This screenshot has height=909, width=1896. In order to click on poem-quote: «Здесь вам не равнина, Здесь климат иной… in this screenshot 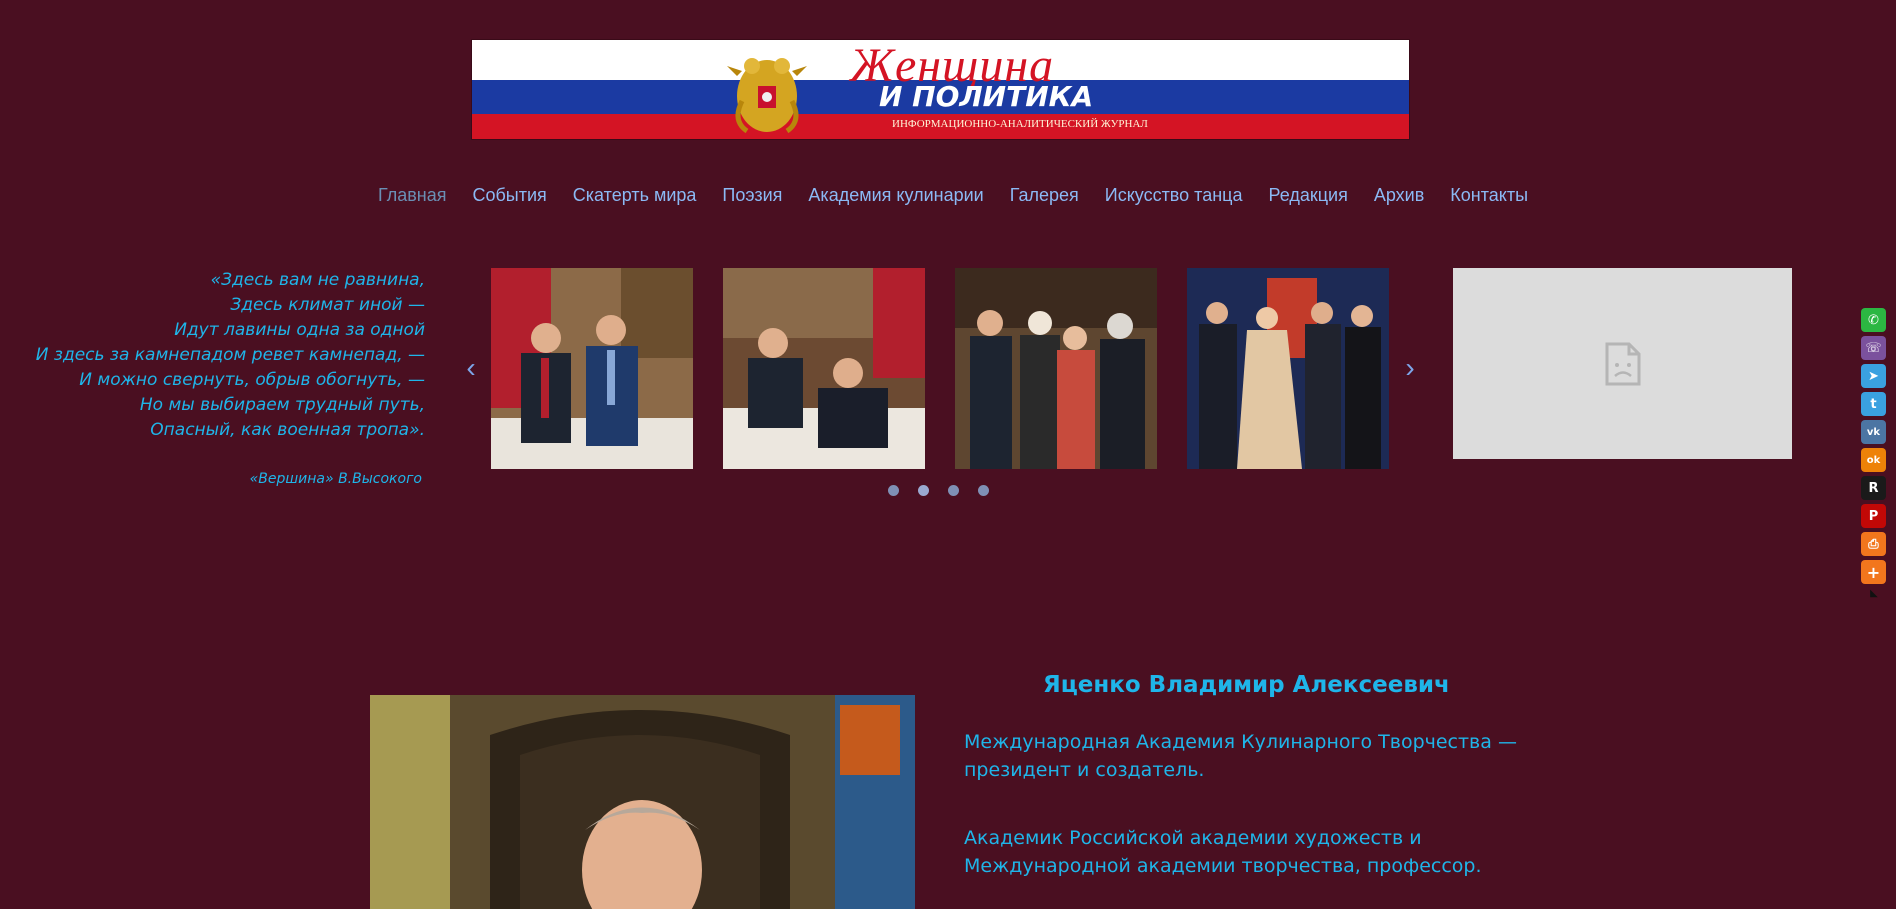, I will do `click(230, 355)`.